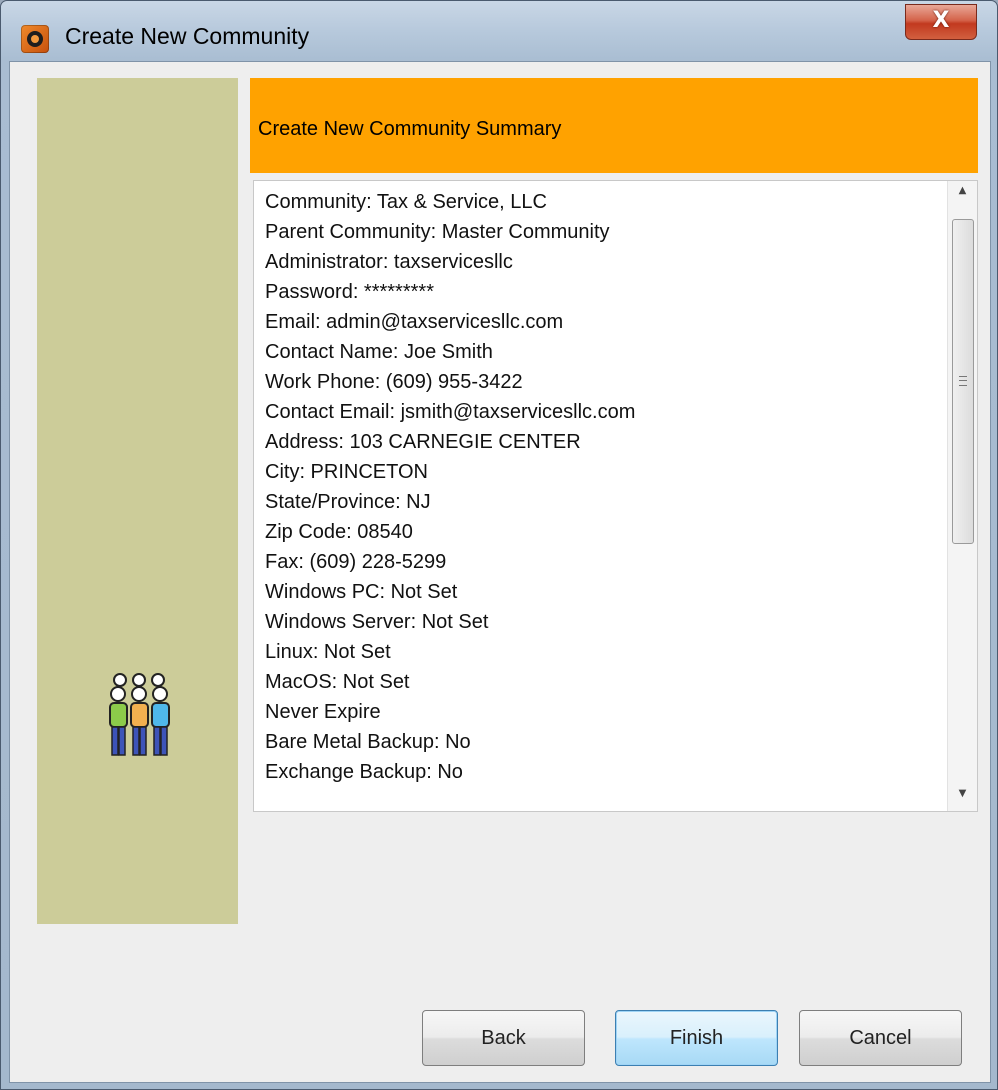  Describe the element at coordinates (139, 714) in the screenshot. I see `community-people-icon` at that location.